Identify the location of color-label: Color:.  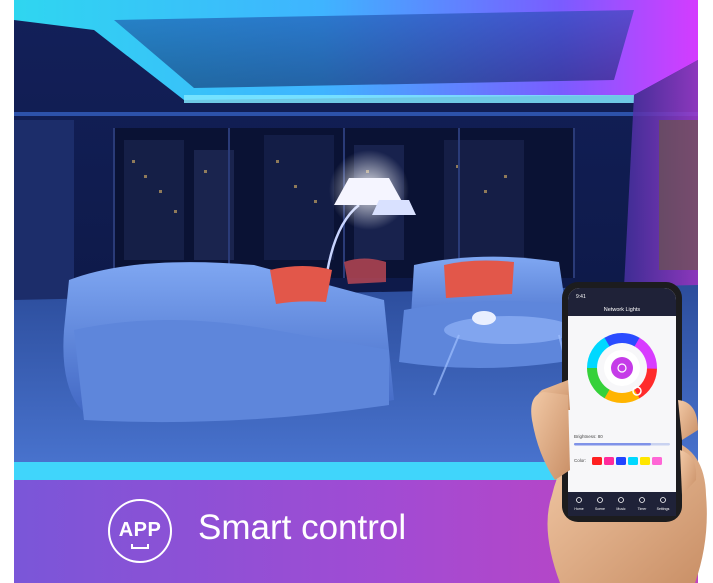
(580, 460).